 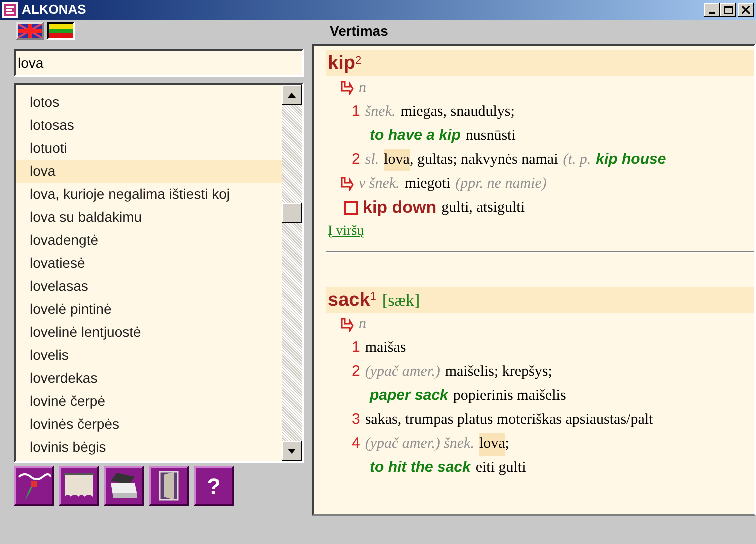 What do you see at coordinates (372, 160) in the screenshot?
I see `grammar-label: sl.` at bounding box center [372, 160].